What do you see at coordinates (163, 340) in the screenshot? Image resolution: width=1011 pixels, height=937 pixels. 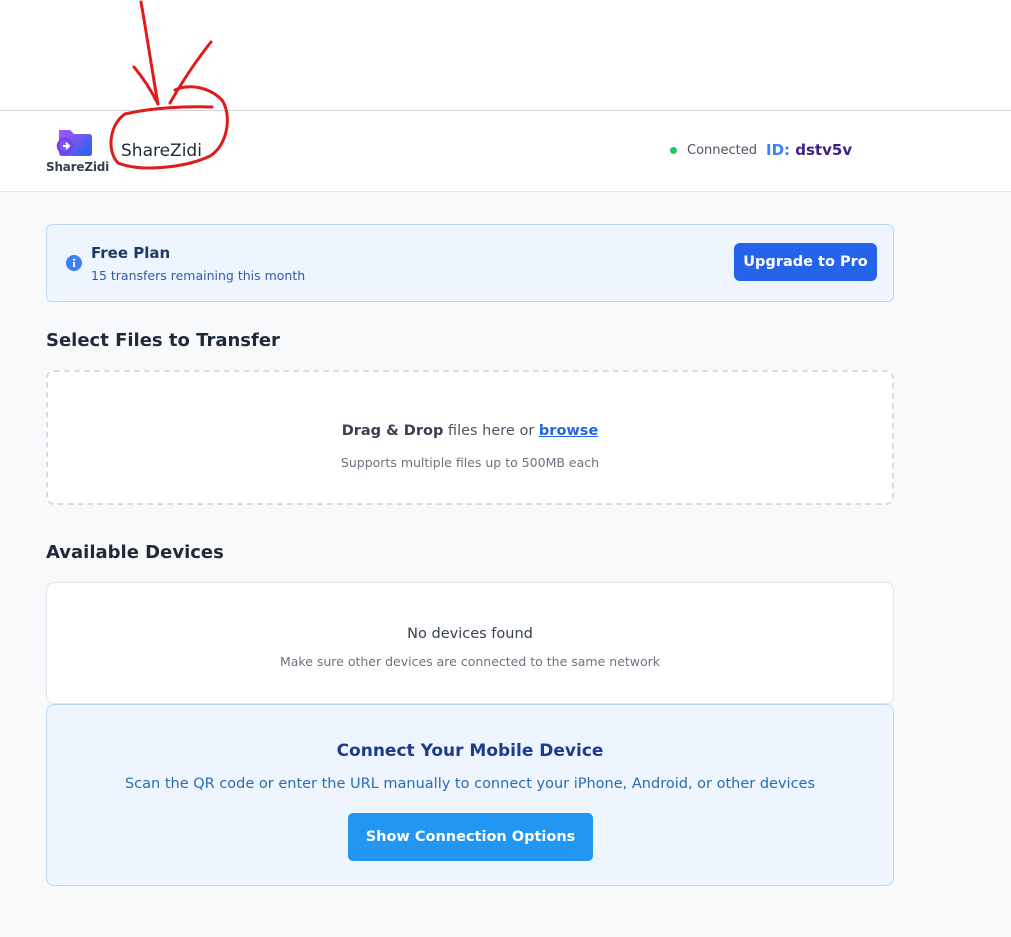 I see `select-files-heading: Select Files to Transfer` at bounding box center [163, 340].